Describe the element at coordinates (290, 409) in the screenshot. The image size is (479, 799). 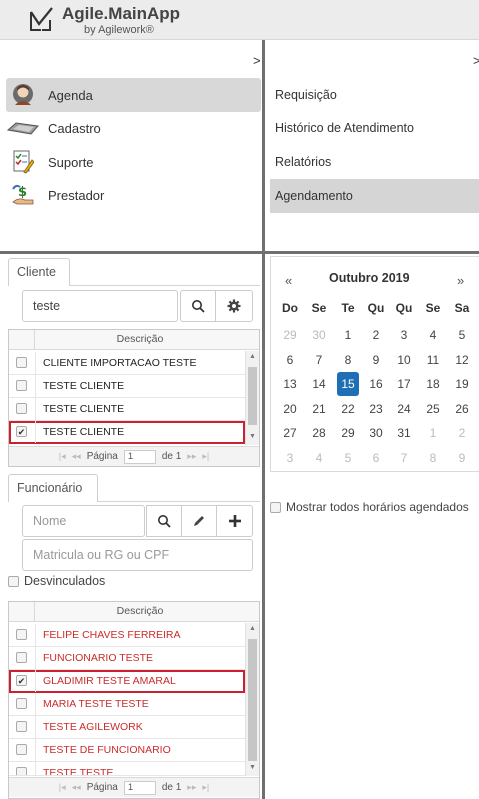
I see `calendar-day: 20` at that location.